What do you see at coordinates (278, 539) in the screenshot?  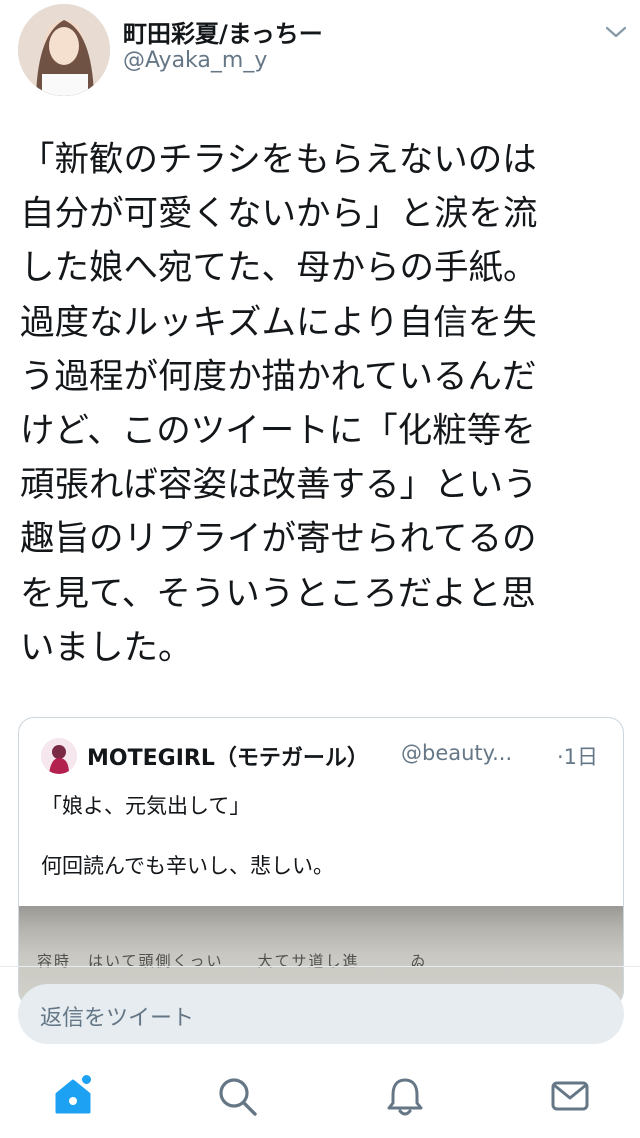 I see `tweet-text-line: 趣旨のリプライが寄せられてるの` at bounding box center [278, 539].